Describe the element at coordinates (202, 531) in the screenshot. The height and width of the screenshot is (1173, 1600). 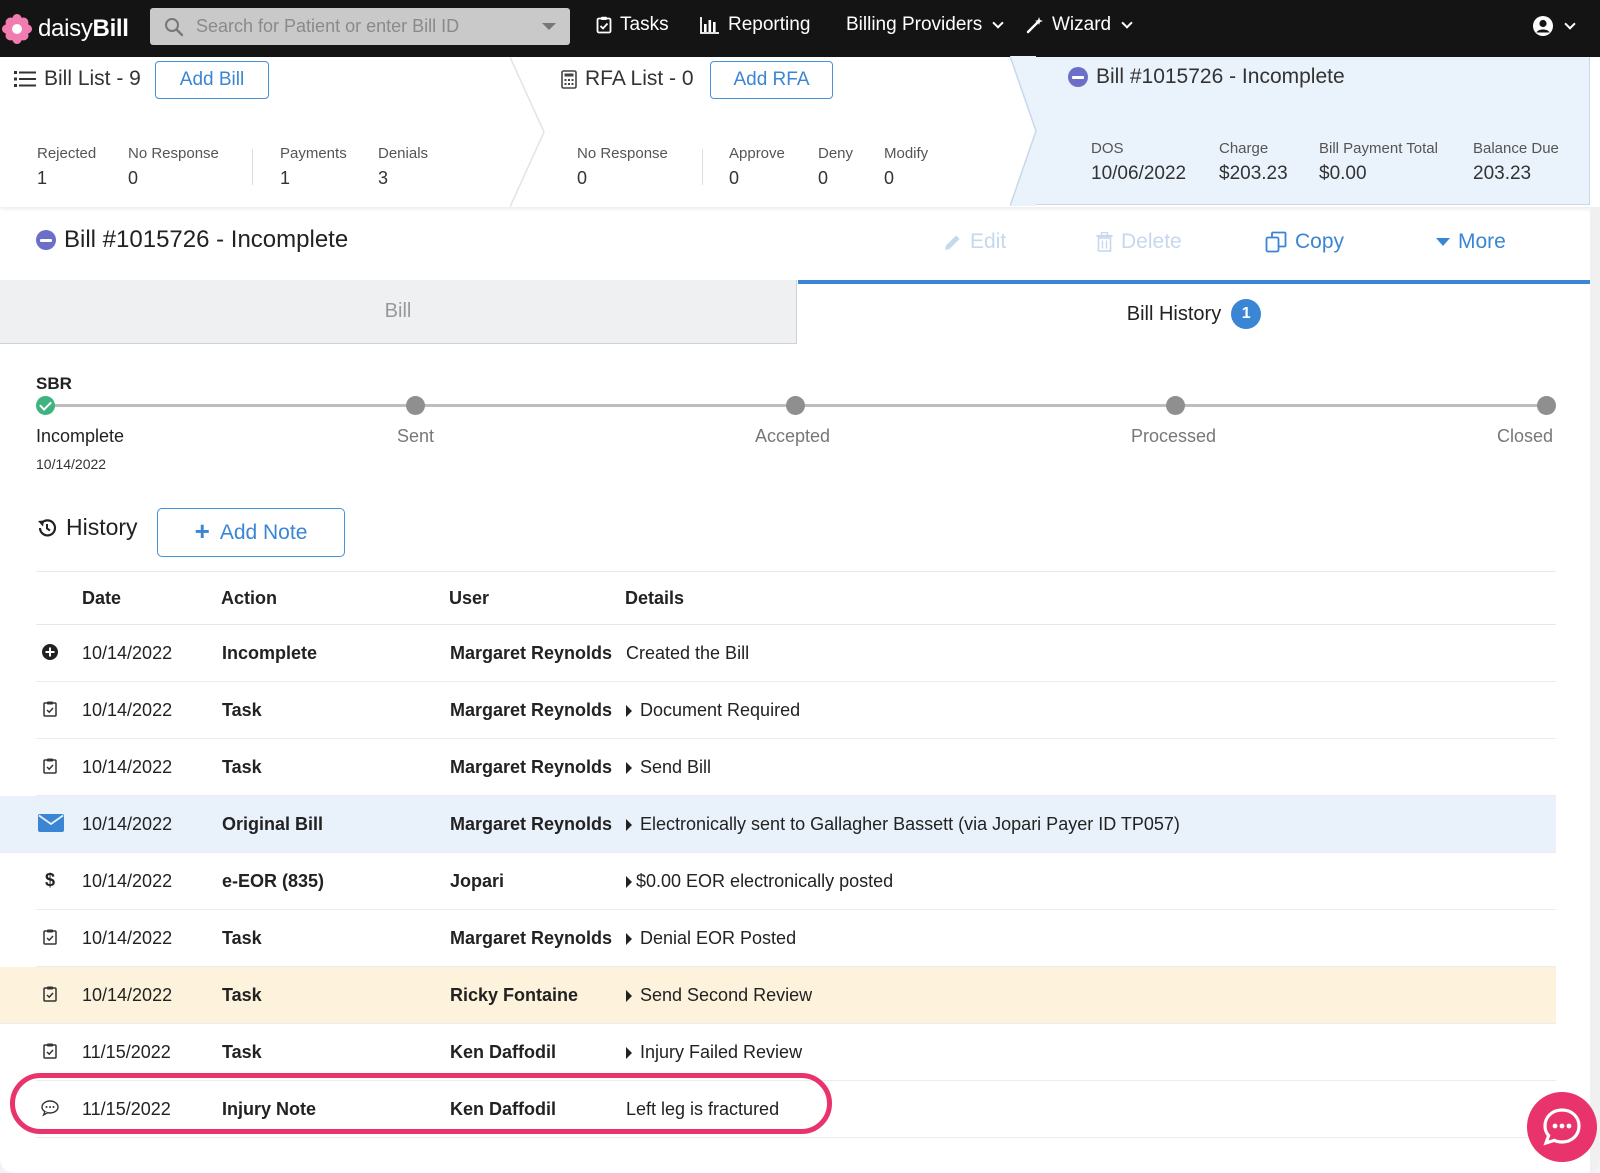
I see `plus-icon: +` at that location.